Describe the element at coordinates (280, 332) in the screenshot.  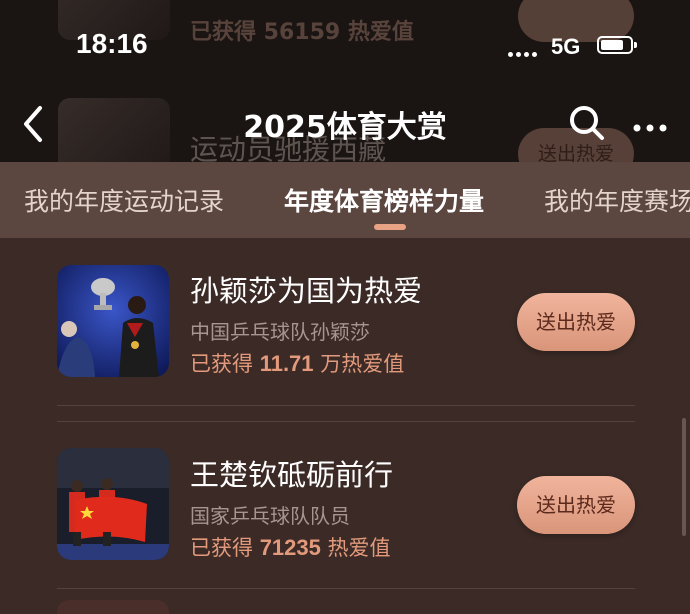
I see `item-subtitle: 中国乒乓球队孙颖莎` at that location.